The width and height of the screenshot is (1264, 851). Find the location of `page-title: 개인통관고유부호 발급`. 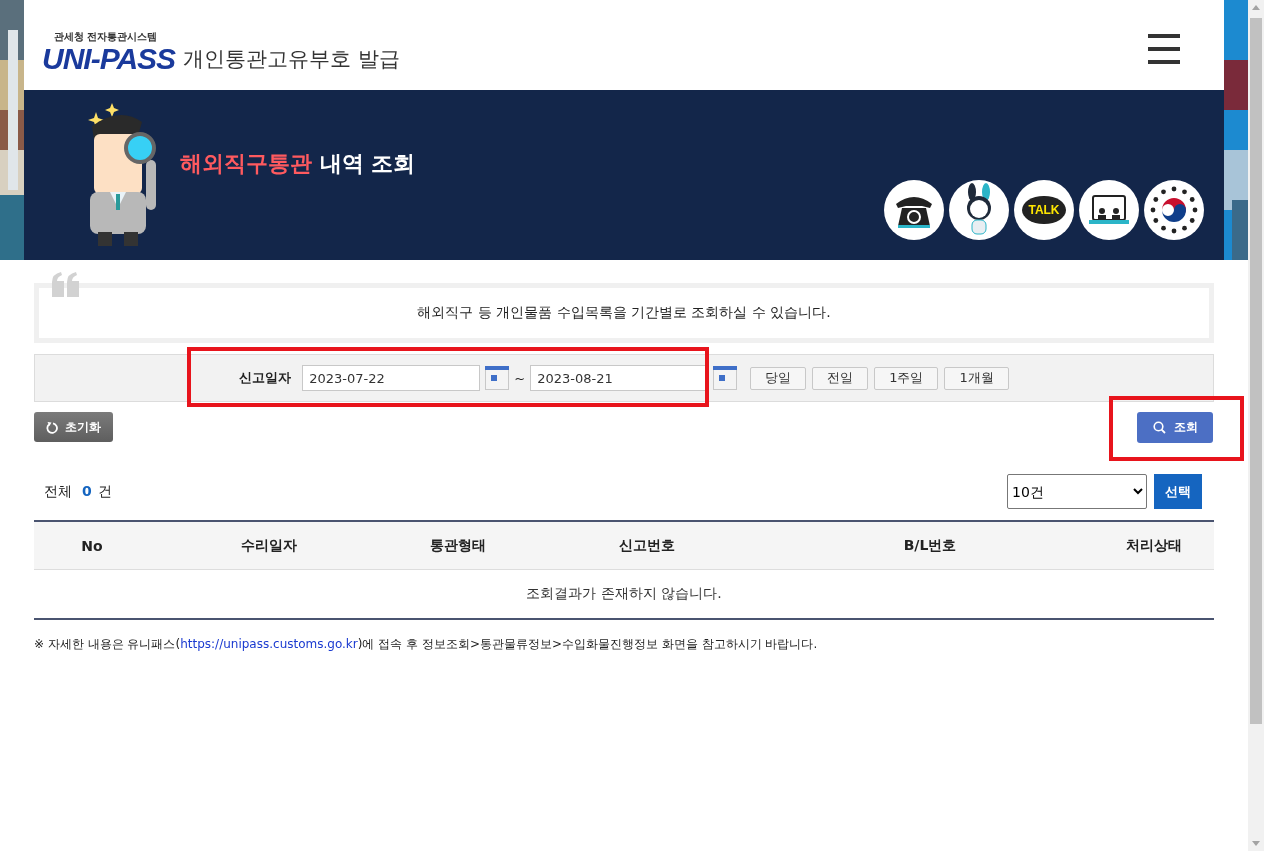

page-title: 개인통관고유부호 발급 is located at coordinates (291, 59).